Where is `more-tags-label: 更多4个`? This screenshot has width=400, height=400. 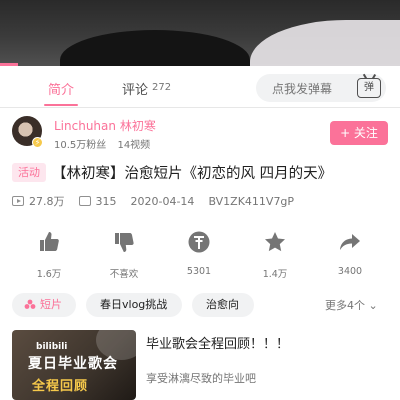
more-tags-label: 更多4个 is located at coordinates (345, 305).